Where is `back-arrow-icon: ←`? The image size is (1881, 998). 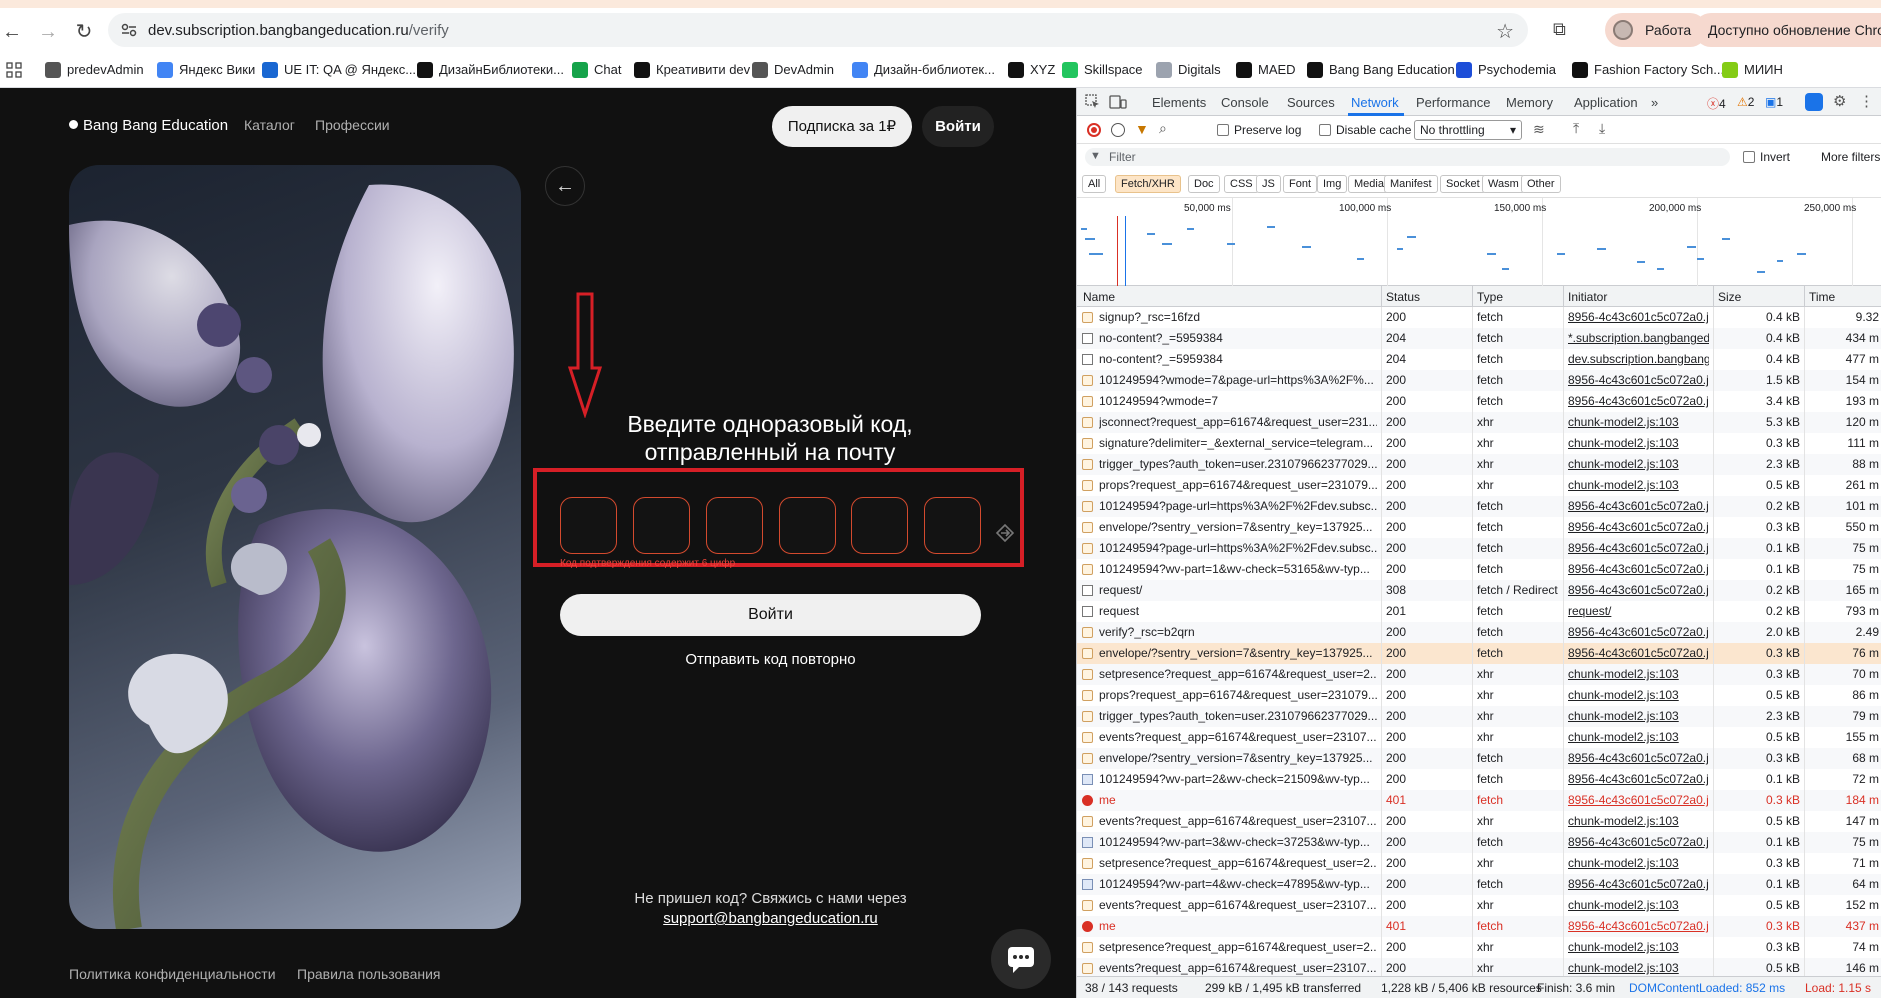 back-arrow-icon: ← is located at coordinates (12, 32).